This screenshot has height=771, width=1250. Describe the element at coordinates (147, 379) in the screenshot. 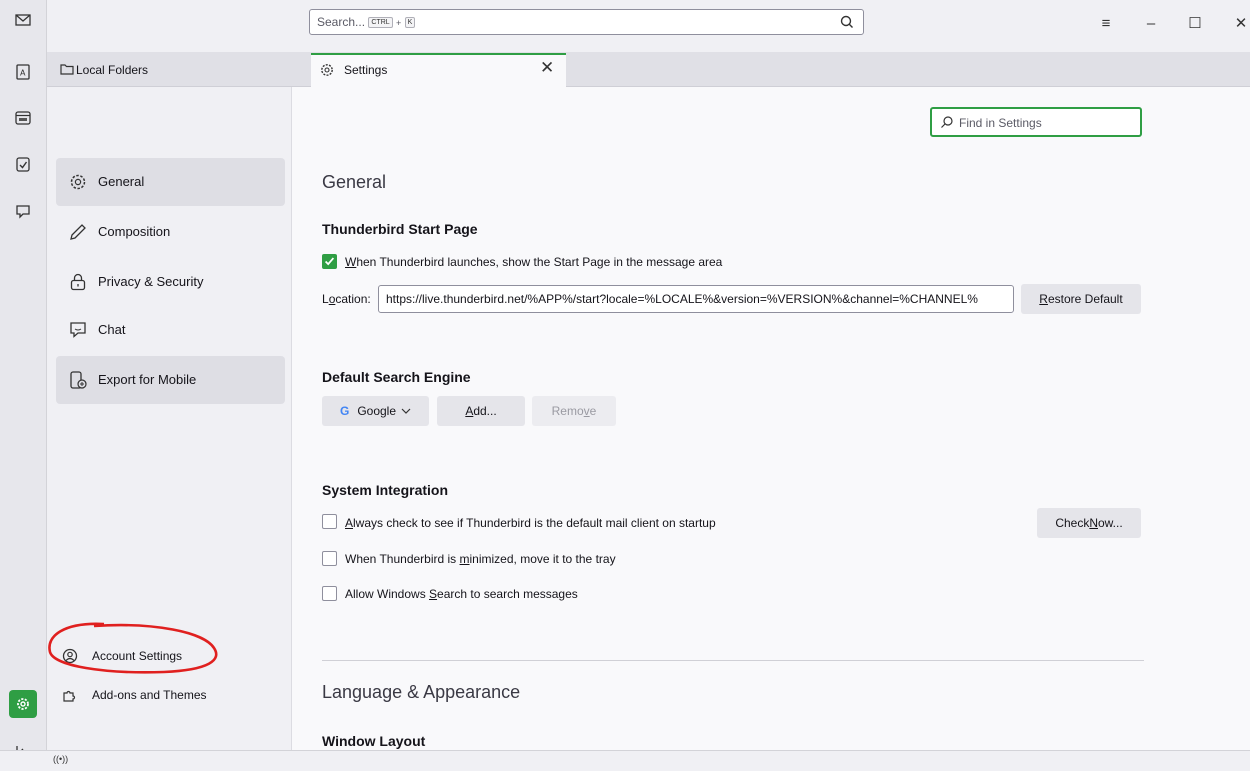

I see `nav-label: Export for Mobile` at that location.